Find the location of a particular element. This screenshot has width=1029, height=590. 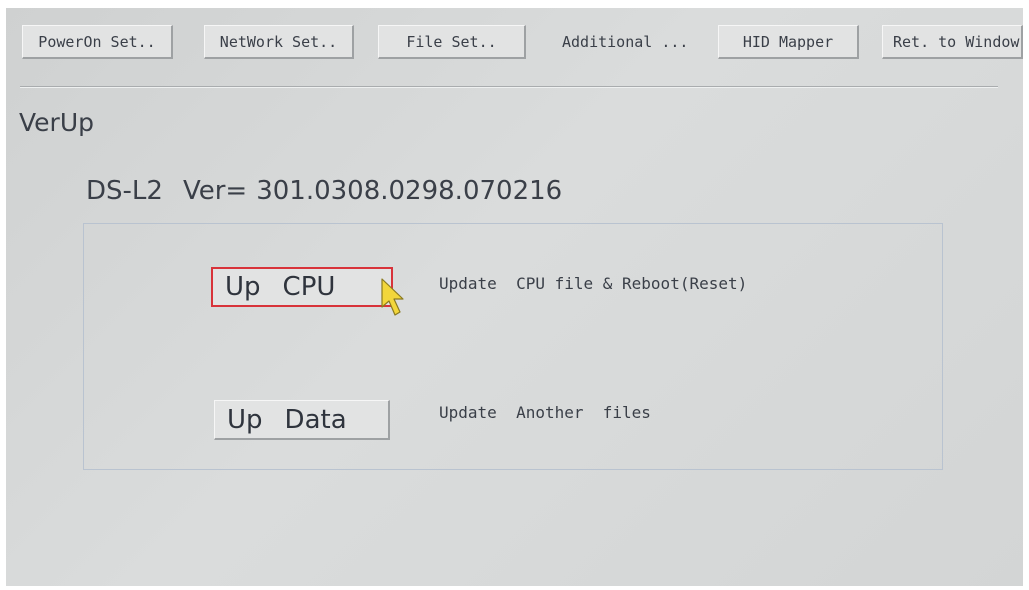

page-title: VerUp is located at coordinates (56, 122).